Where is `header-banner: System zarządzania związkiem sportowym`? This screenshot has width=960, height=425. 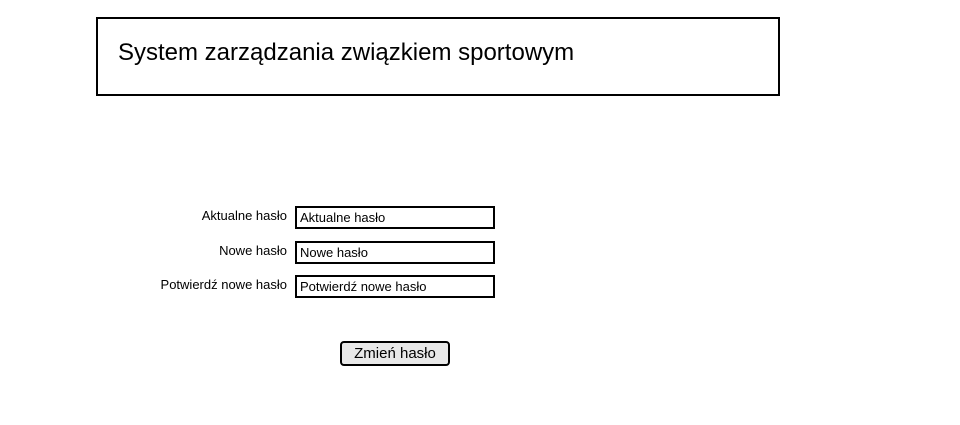
header-banner: System zarządzania związkiem sportowym is located at coordinates (438, 56).